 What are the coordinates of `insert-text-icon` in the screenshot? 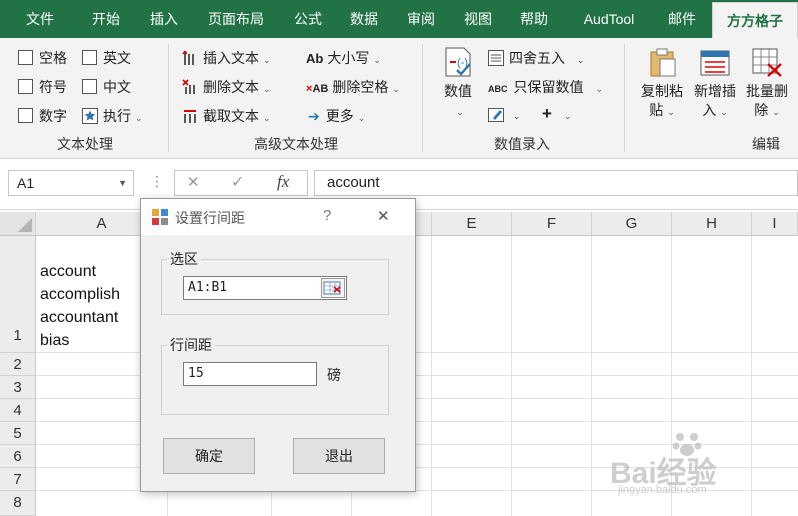 It's located at (188, 57).